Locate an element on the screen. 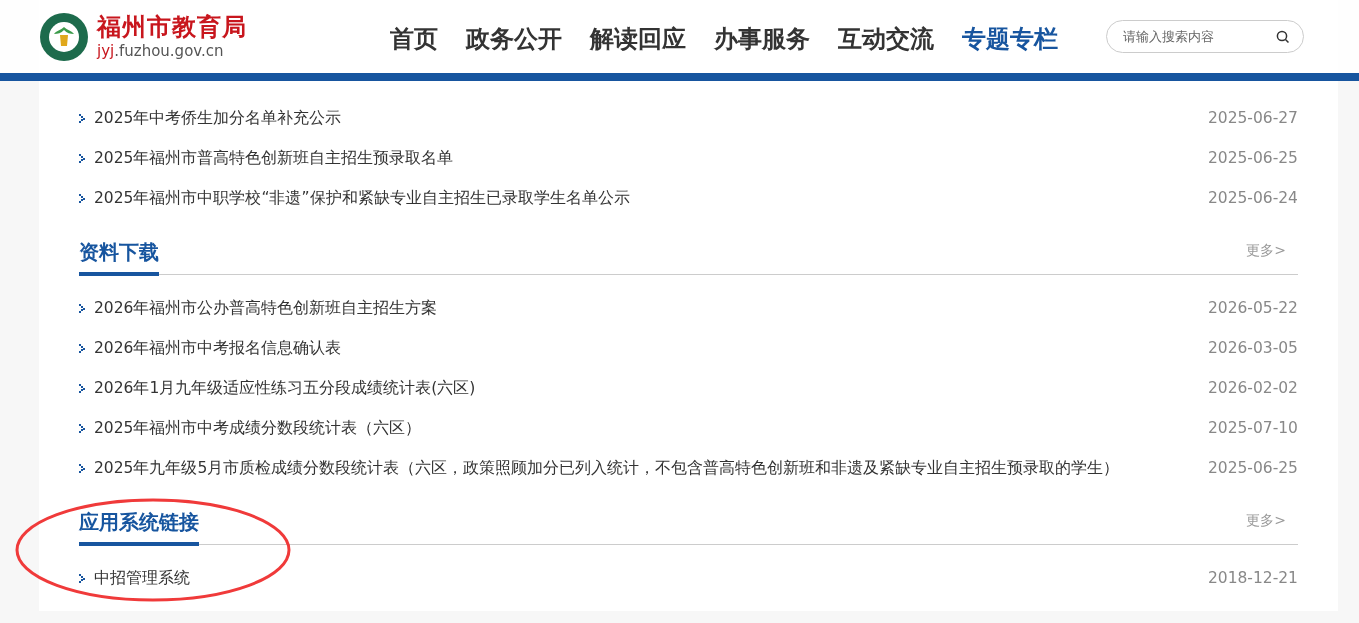 This screenshot has height=623, width=1359. logo-icon is located at coordinates (64, 36).